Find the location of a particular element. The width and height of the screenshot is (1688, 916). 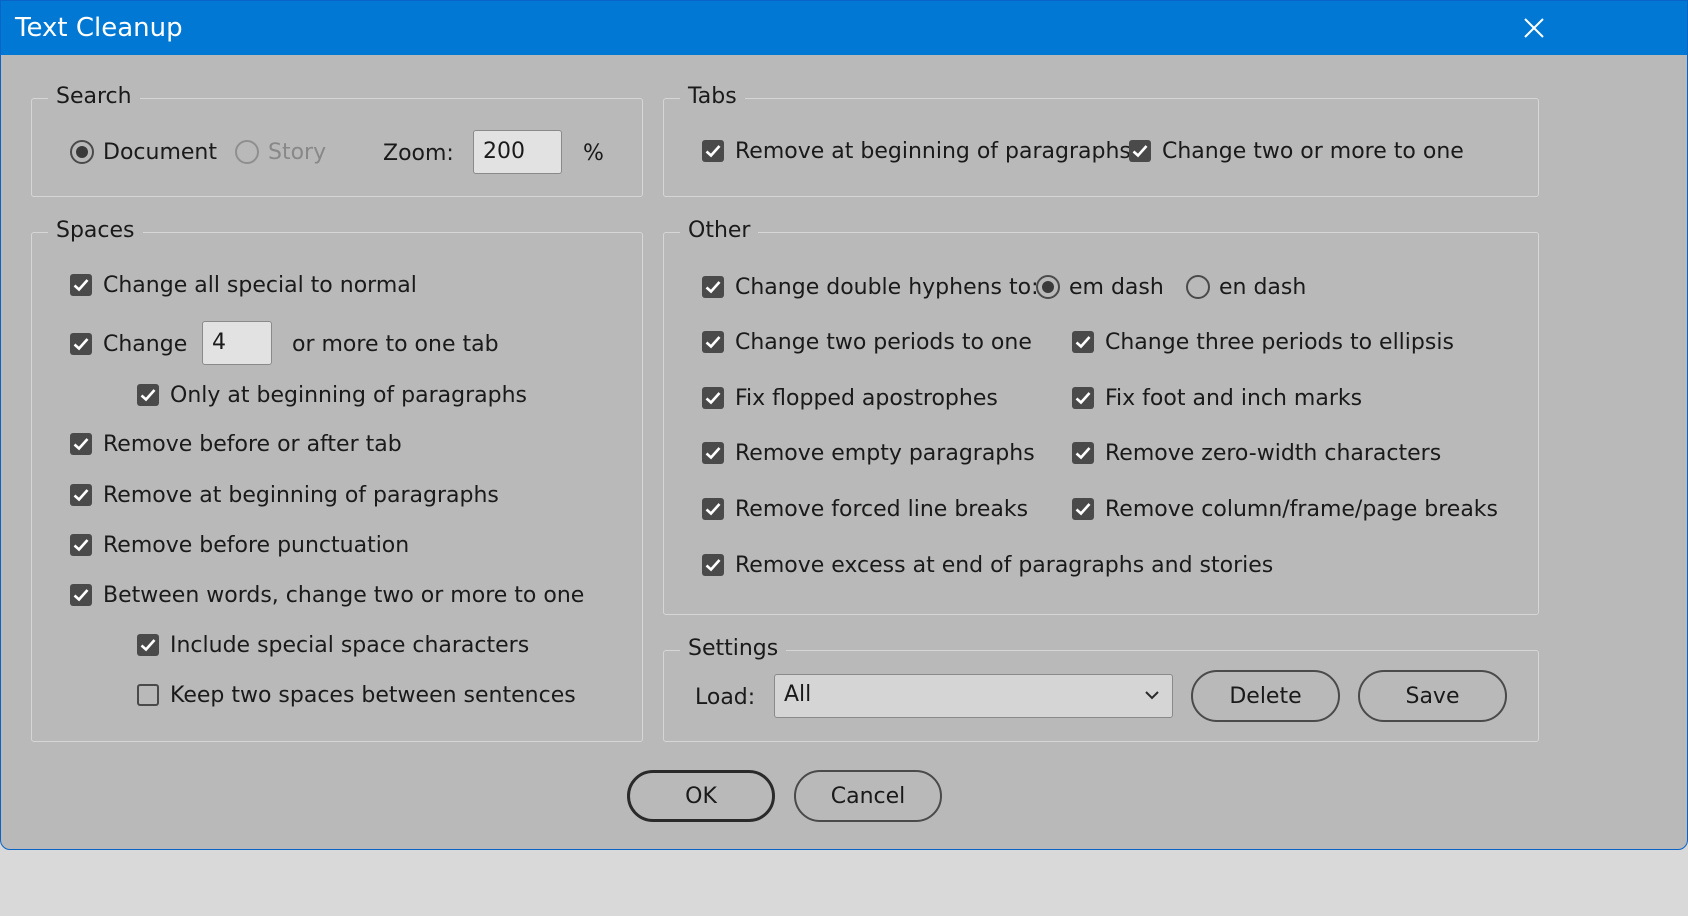

tabs-remove-beginning-label: Remove at beginning of paragraphs is located at coordinates (933, 151).